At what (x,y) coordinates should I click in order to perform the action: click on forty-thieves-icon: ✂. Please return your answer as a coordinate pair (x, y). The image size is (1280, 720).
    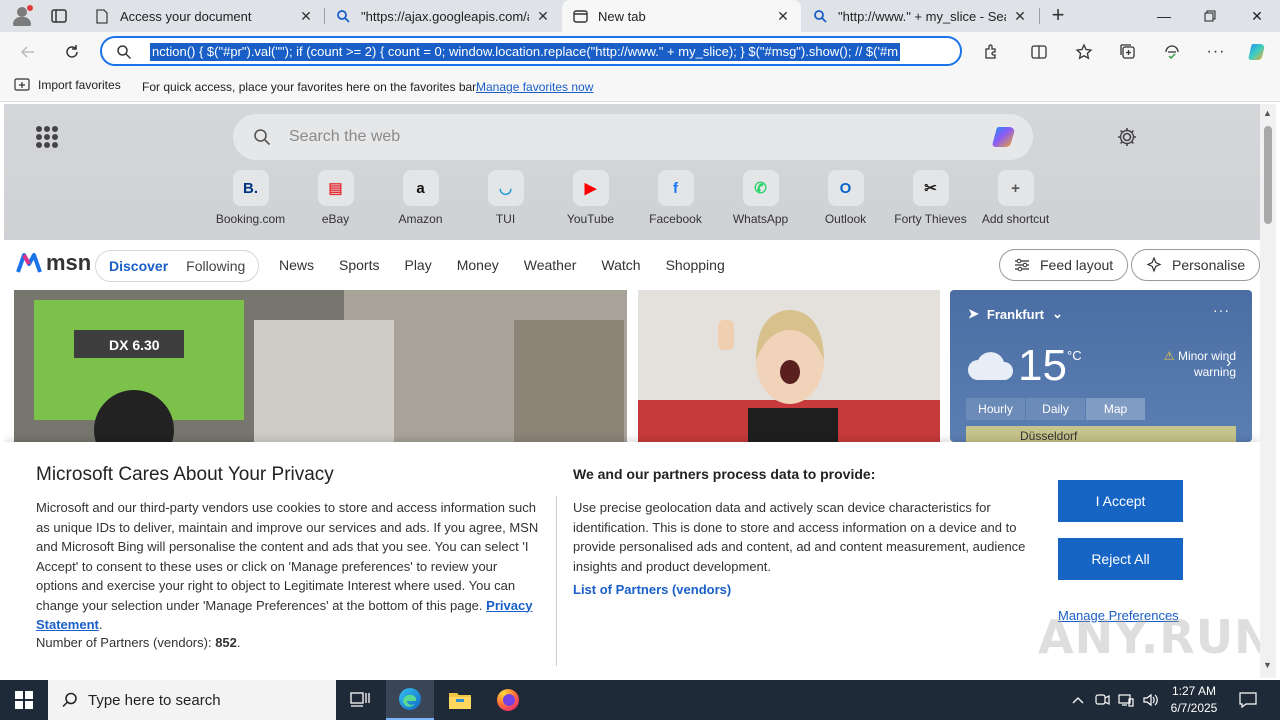
    Looking at the image, I should click on (930, 188).